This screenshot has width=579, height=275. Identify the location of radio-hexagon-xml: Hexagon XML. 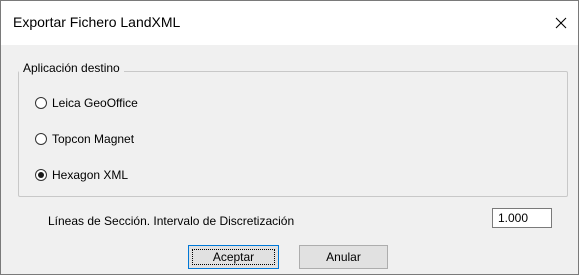
(81, 175).